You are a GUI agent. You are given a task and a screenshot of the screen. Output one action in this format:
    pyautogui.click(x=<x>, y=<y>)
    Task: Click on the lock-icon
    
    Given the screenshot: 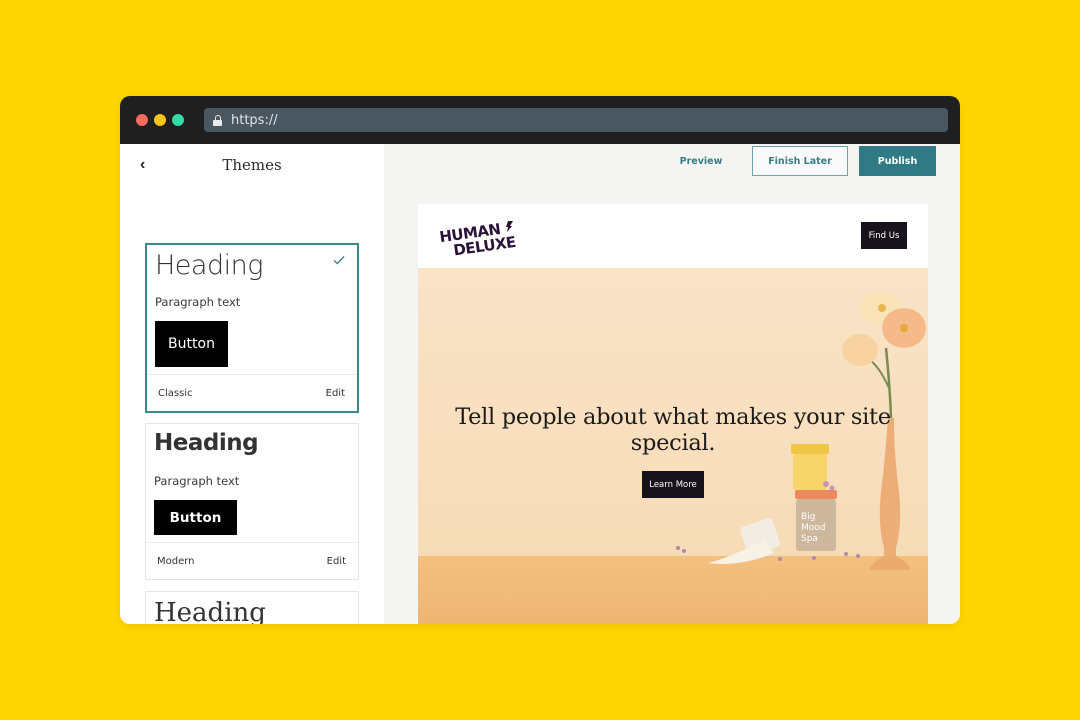 What is the action you would take?
    pyautogui.click(x=217, y=120)
    